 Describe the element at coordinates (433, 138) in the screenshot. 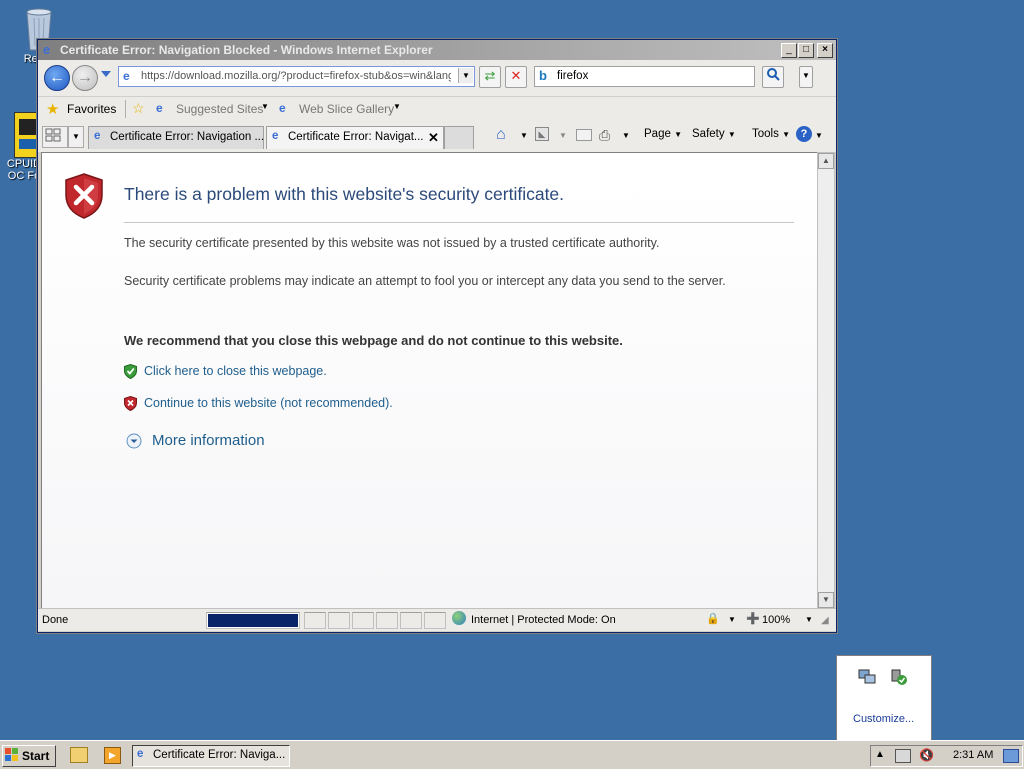

I see `close-tab-icon: ✕` at that location.